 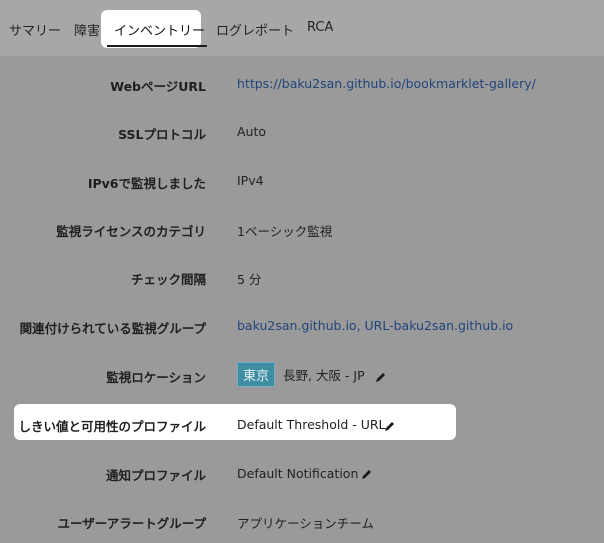 What do you see at coordinates (146, 183) in the screenshot?
I see `row-label-ipv6: IPv6で監視しました` at bounding box center [146, 183].